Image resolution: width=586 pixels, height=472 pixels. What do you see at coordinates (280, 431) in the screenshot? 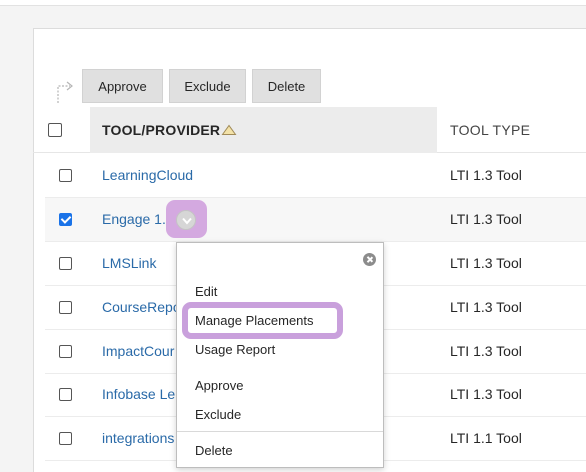
I see `menu-divider` at bounding box center [280, 431].